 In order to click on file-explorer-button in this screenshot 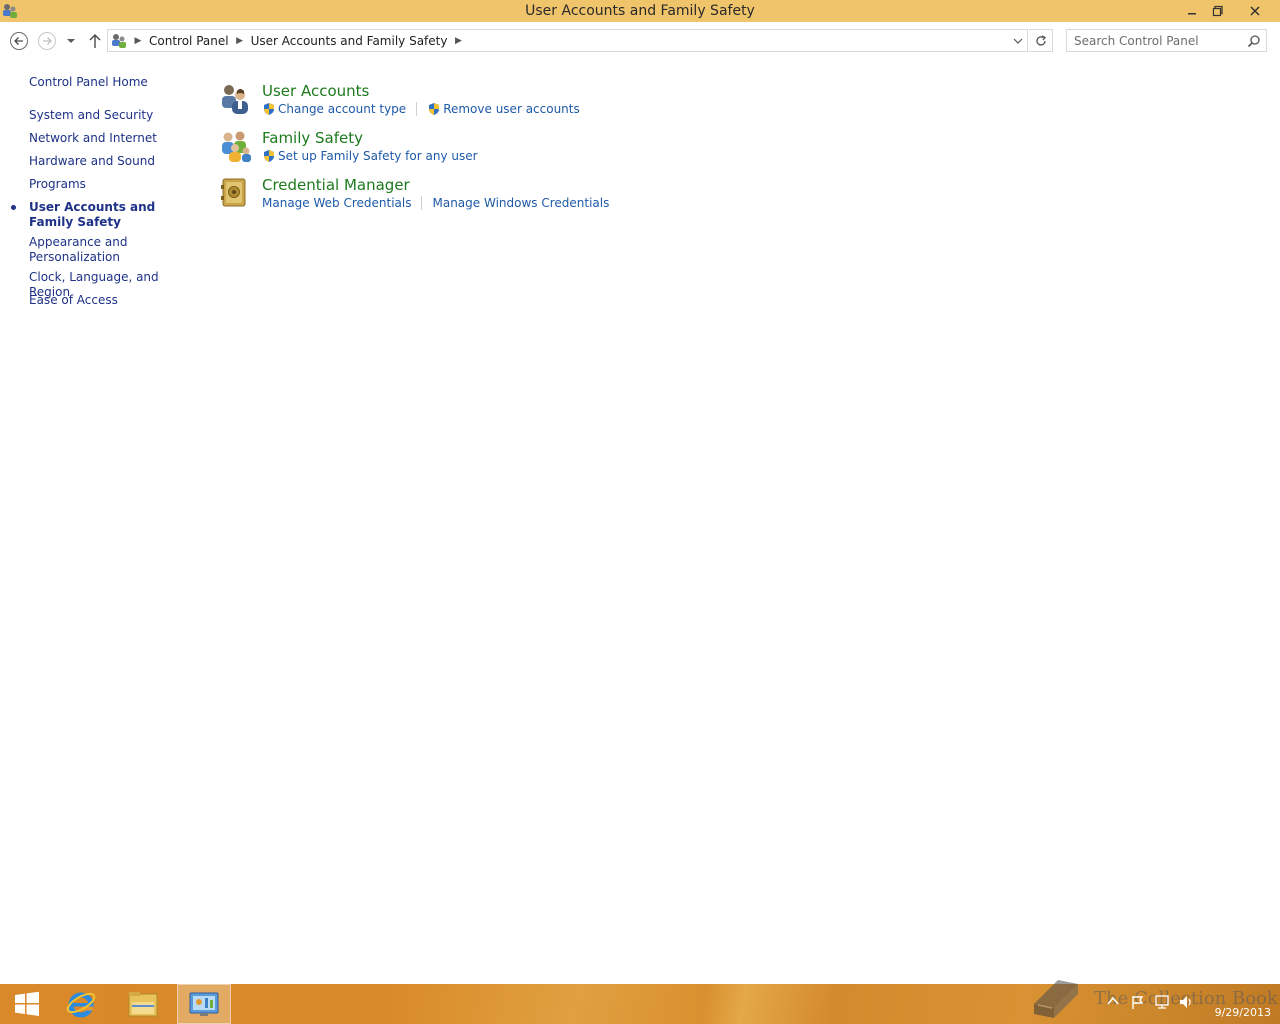, I will do `click(143, 1004)`.